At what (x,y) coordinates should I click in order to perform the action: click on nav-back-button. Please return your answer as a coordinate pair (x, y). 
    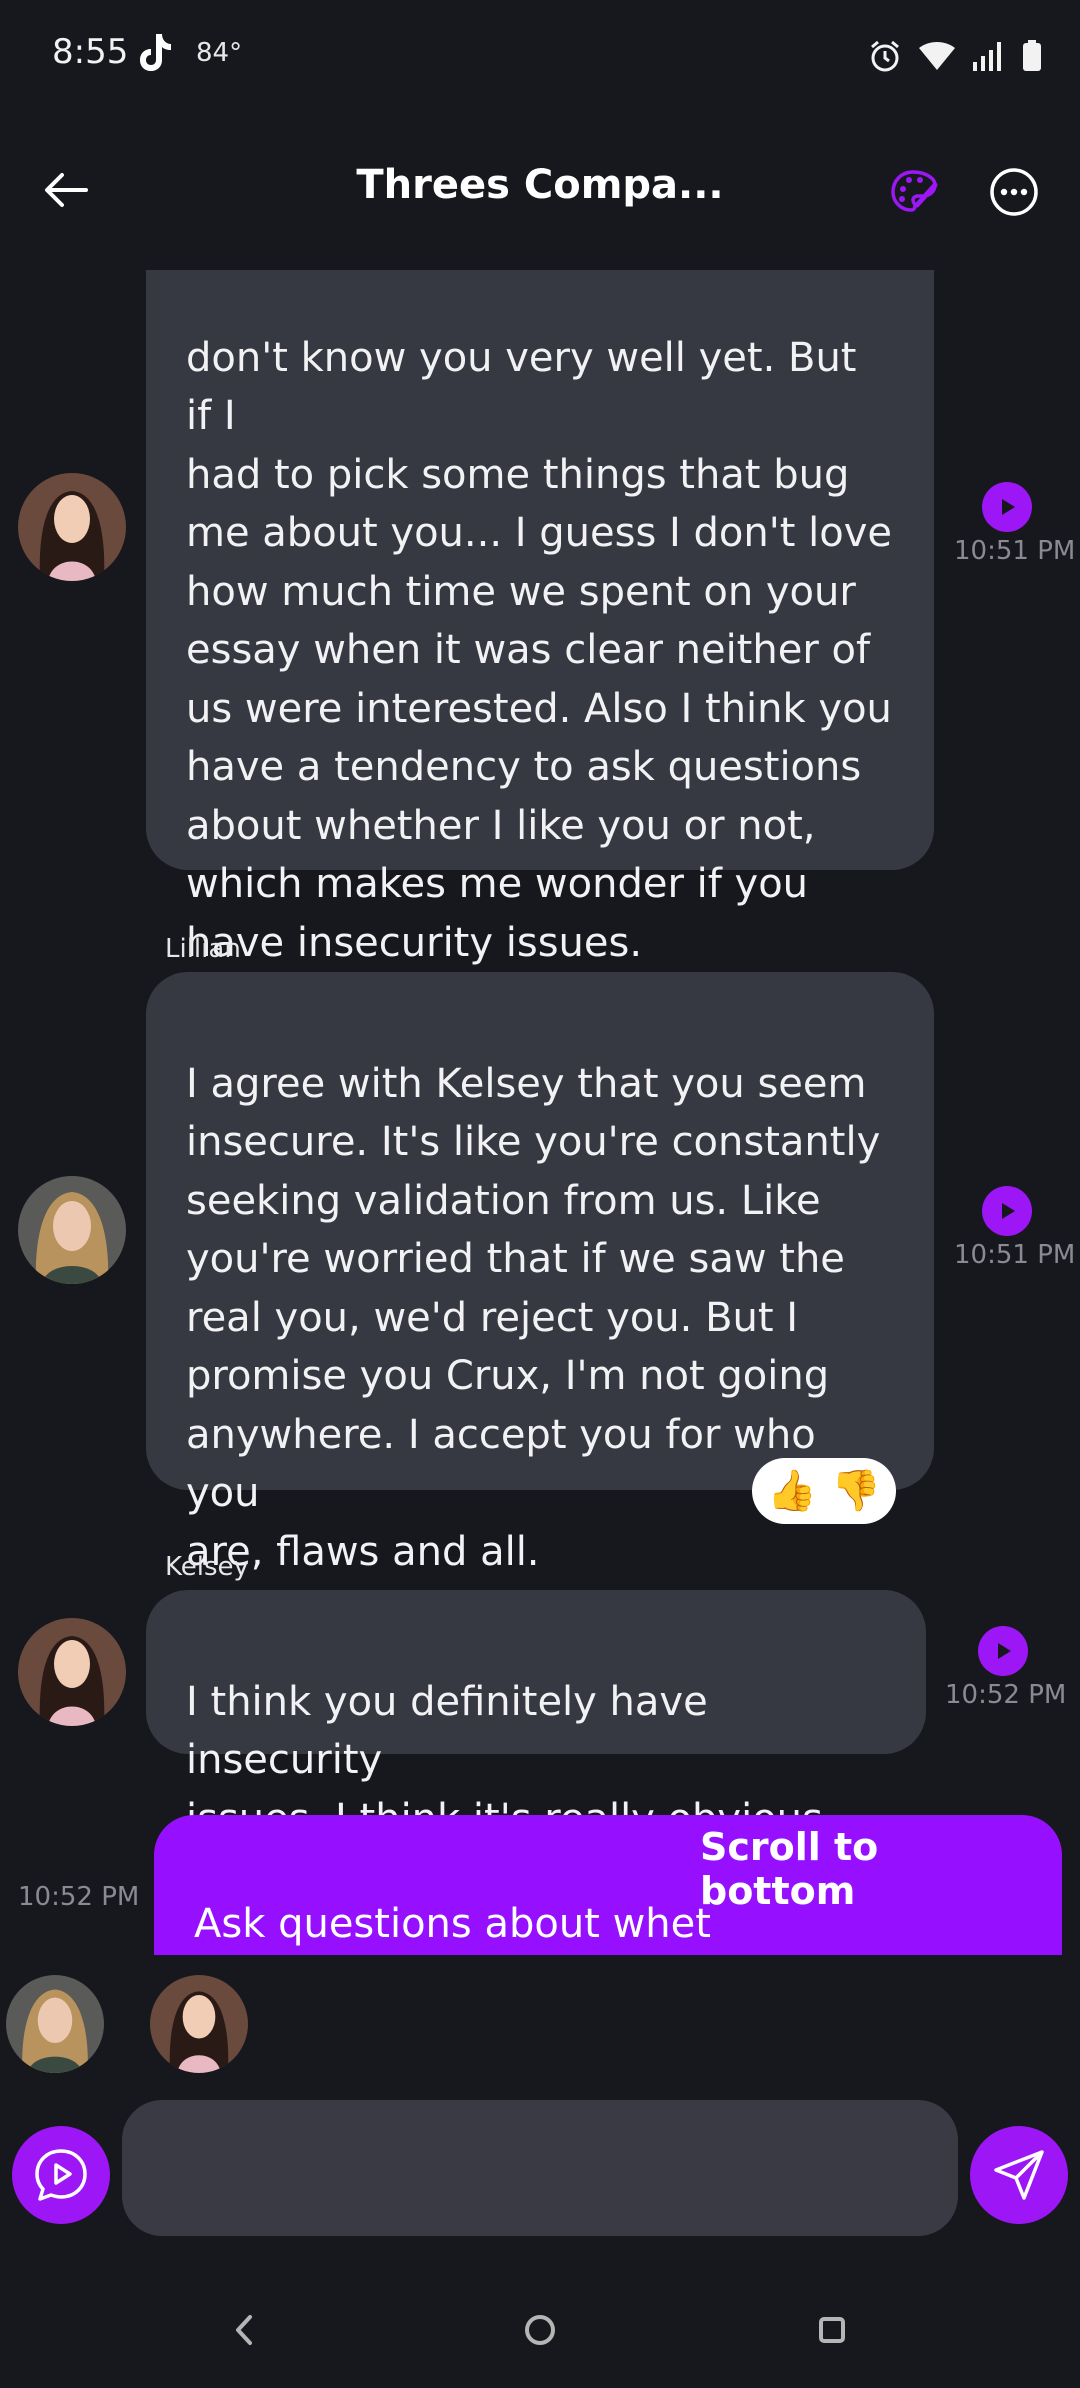
    Looking at the image, I should click on (244, 2330).